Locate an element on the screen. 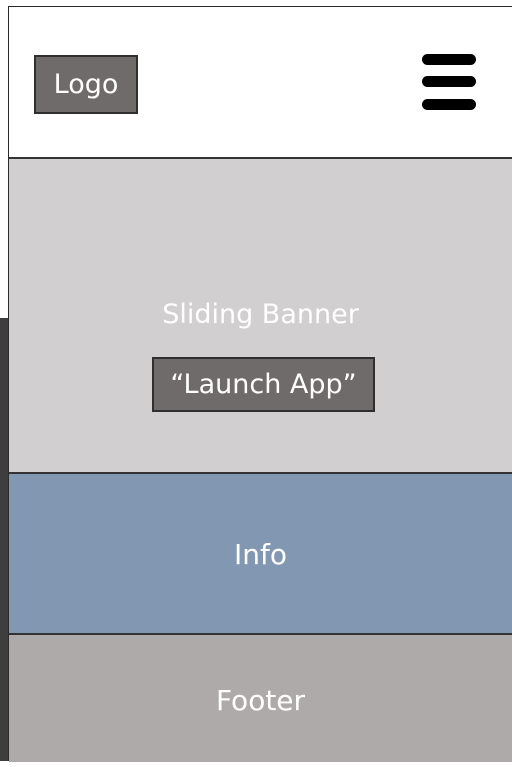  left-edge-strip is located at coordinates (4, 539).